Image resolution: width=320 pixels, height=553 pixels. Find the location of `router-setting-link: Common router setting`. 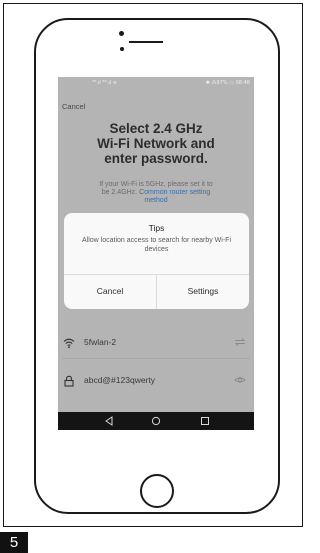

router-setting-link: Common router setting is located at coordinates (174, 192).